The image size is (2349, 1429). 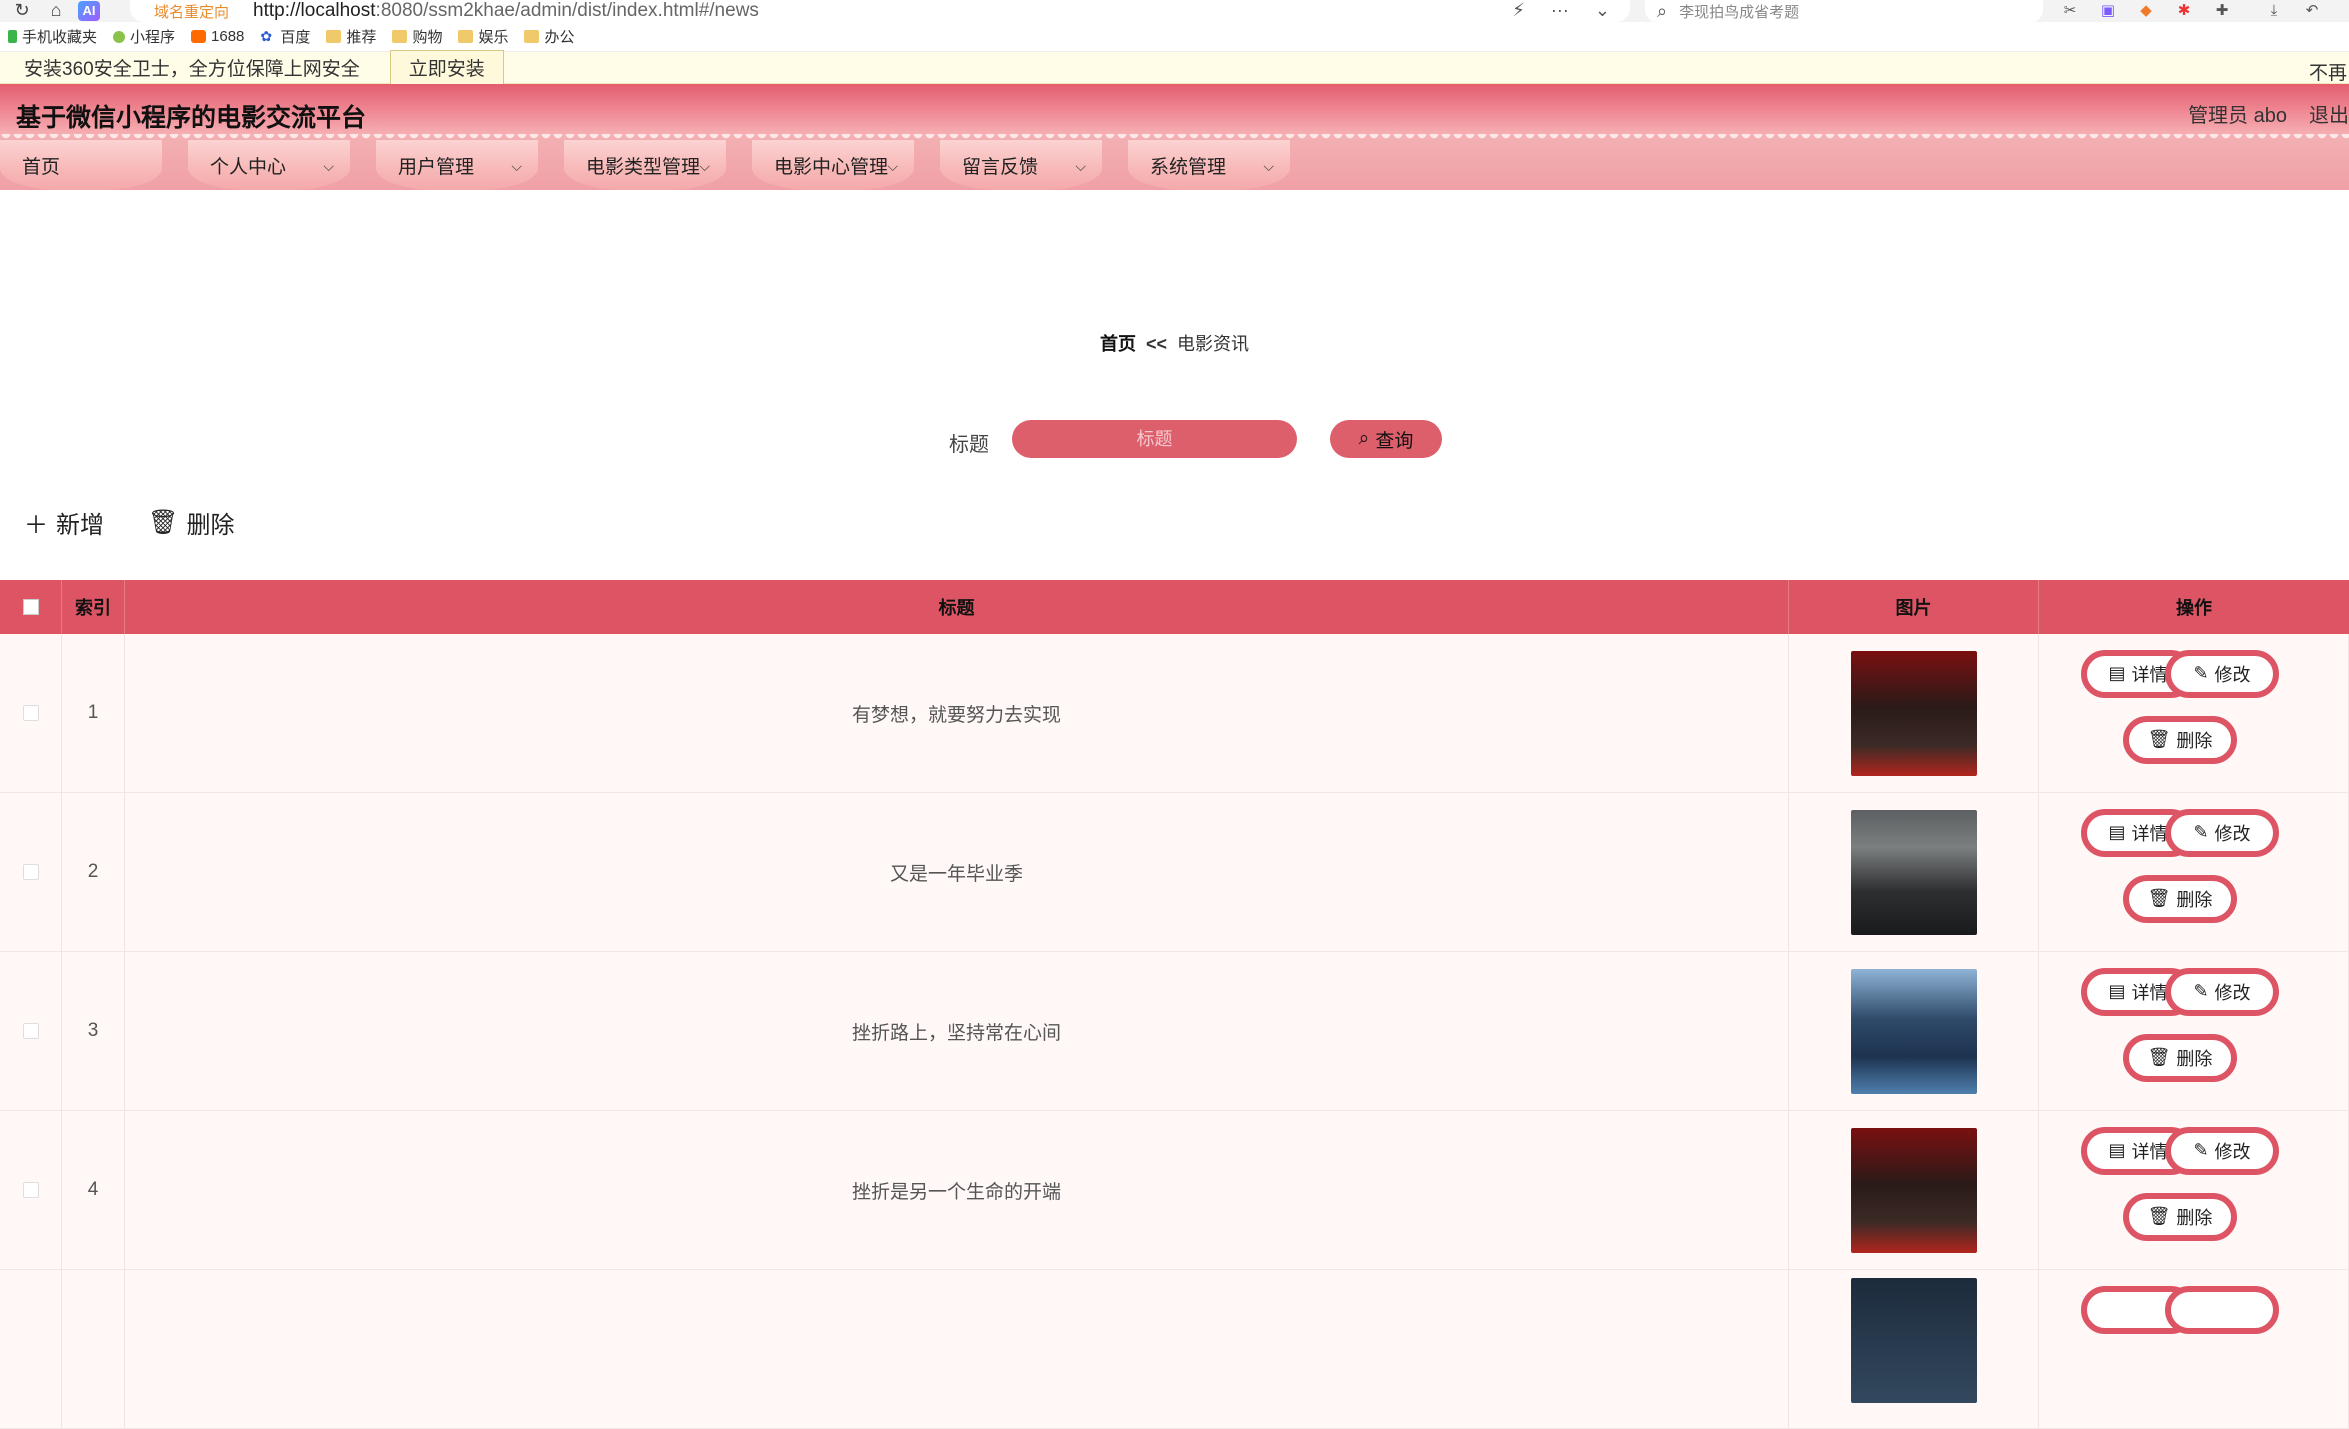 I want to click on puzzle-icon: ✚, so click(x=2222, y=11).